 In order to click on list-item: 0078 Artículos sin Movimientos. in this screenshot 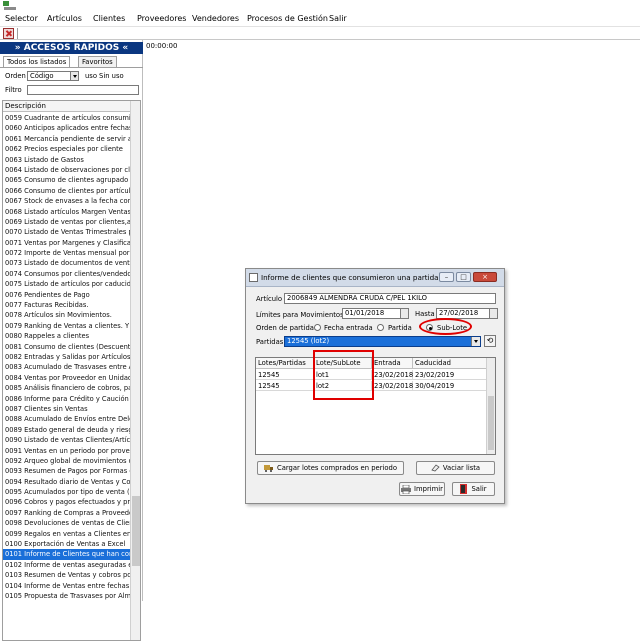, I will do `click(67, 315)`.